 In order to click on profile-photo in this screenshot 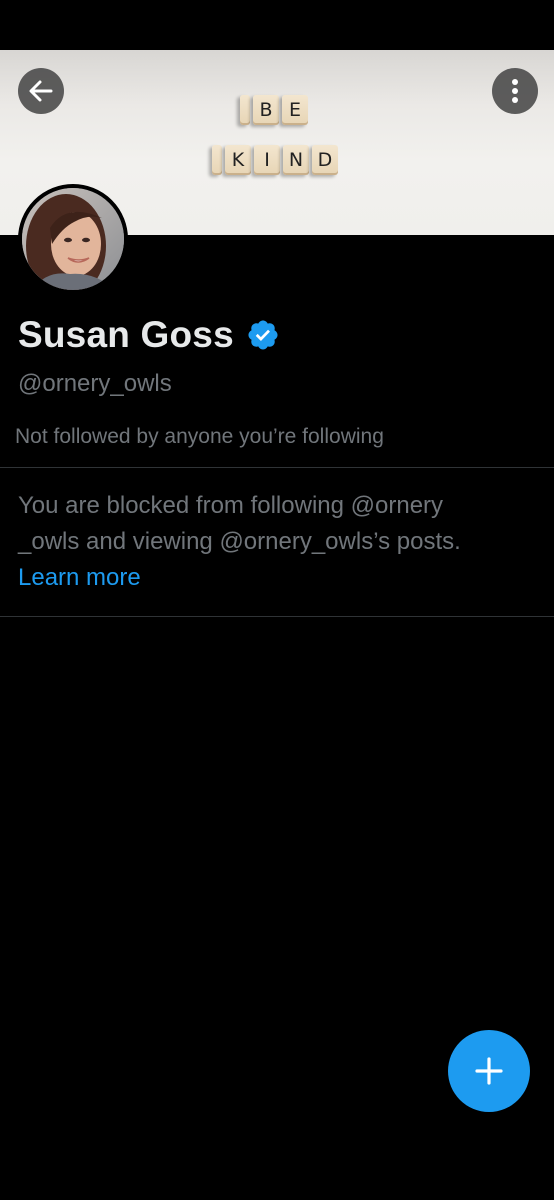, I will do `click(73, 239)`.